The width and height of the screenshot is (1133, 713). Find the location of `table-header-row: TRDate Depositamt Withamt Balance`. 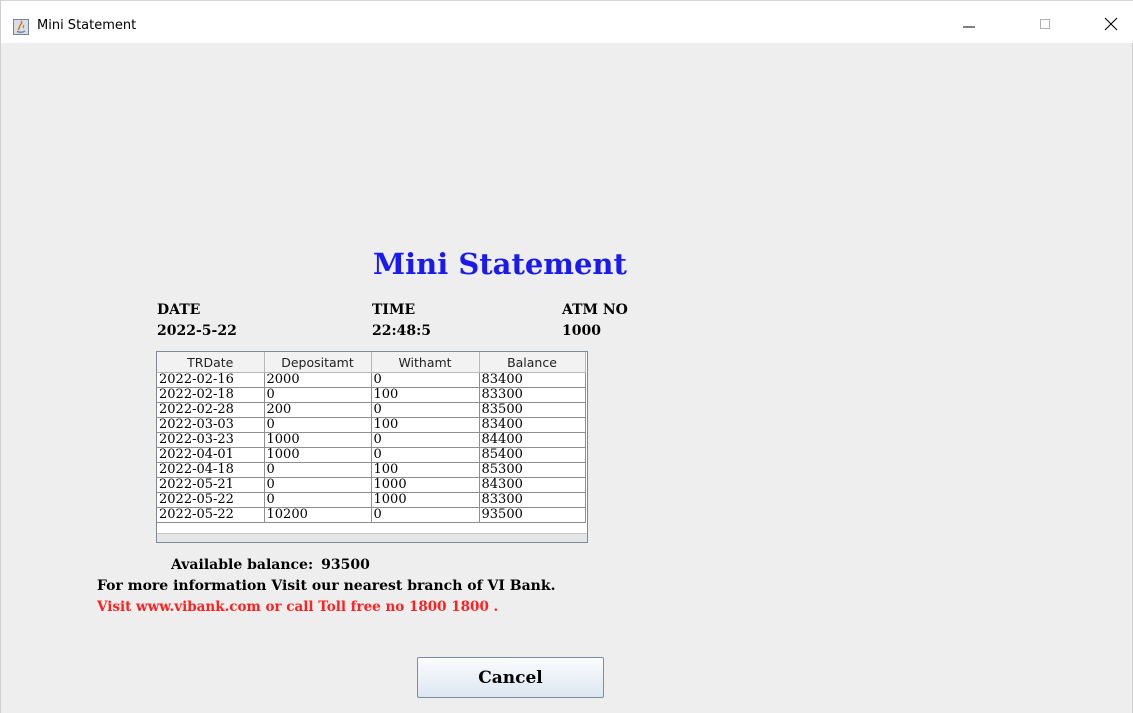

table-header-row: TRDate Depositamt Withamt Balance is located at coordinates (371, 362).